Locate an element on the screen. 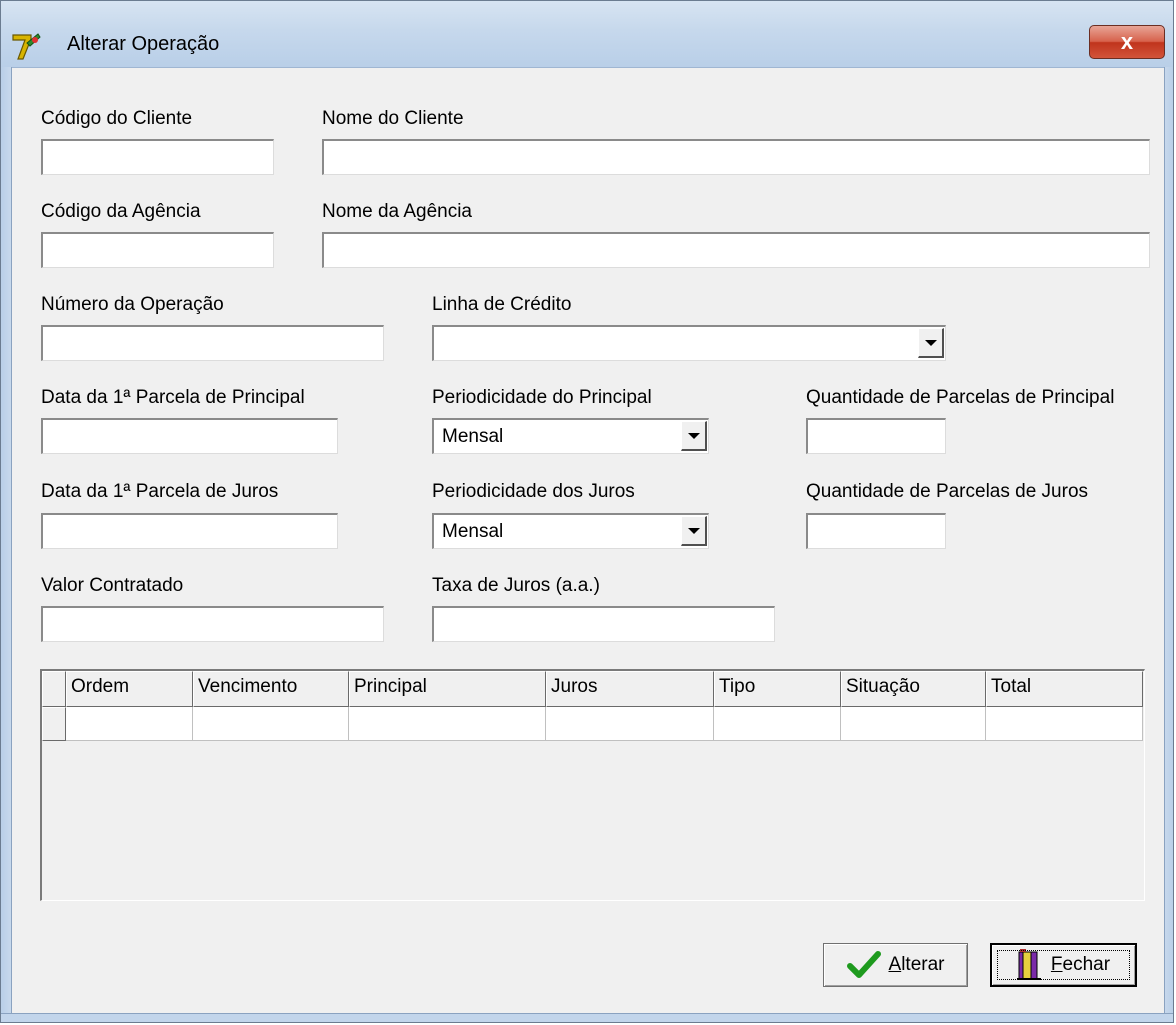 The width and height of the screenshot is (1176, 1025). alterar-button: Alterar is located at coordinates (895, 965).